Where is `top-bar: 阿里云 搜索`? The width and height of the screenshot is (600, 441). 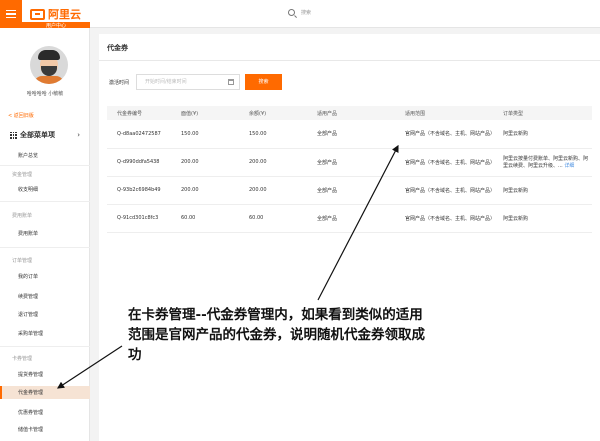
top-bar: 阿里云 搜索 is located at coordinates (300, 14).